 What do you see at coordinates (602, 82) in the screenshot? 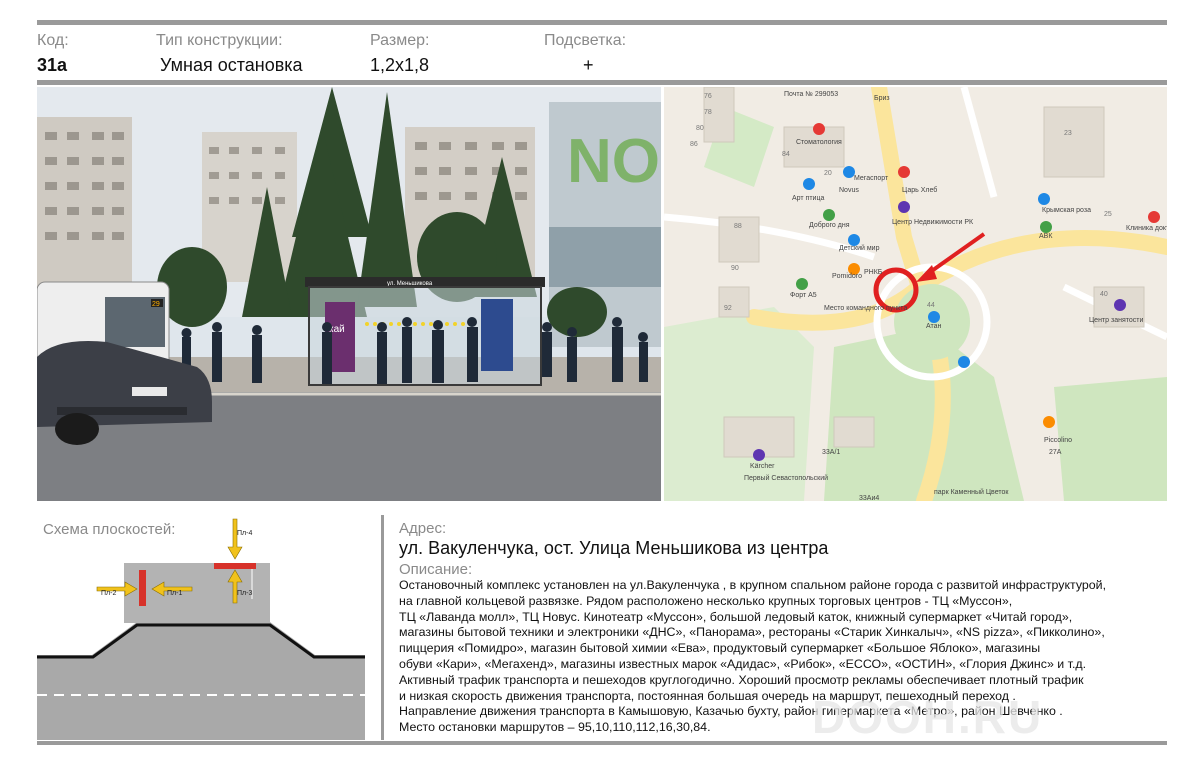
I see `header-rule` at bounding box center [602, 82].